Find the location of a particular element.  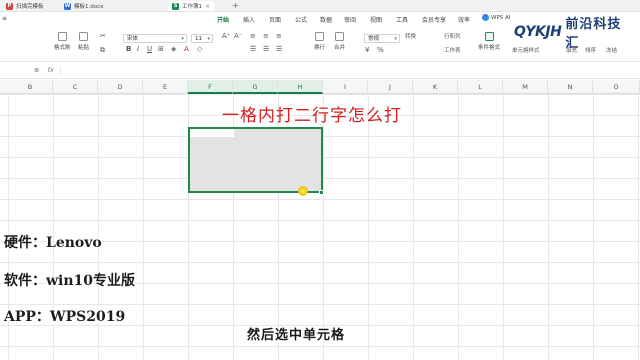

decrease-font-icon: A⁻ is located at coordinates (238, 36).